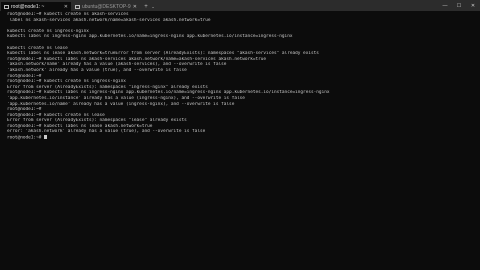 This screenshot has width=480, height=270. I want to click on close-window-button: ✕, so click(473, 5).